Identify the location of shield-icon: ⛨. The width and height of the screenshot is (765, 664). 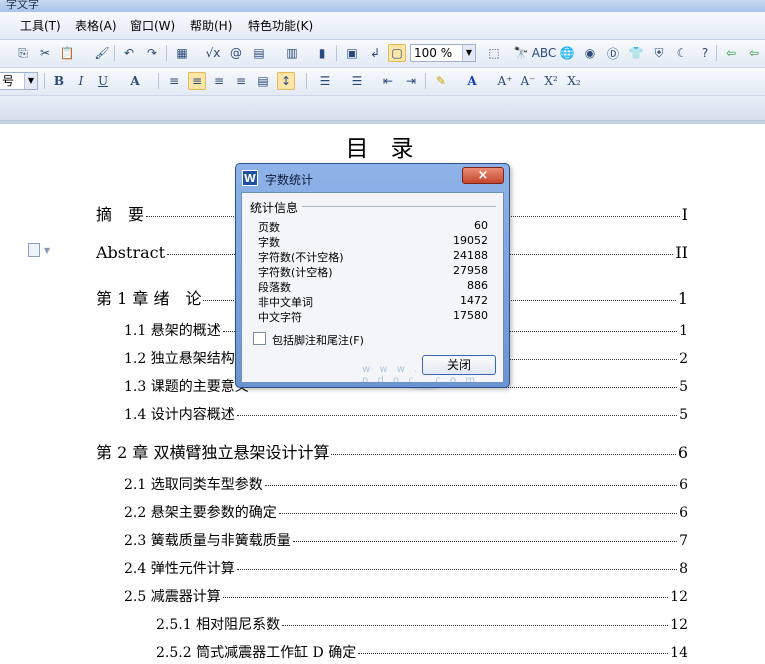
(659, 53).